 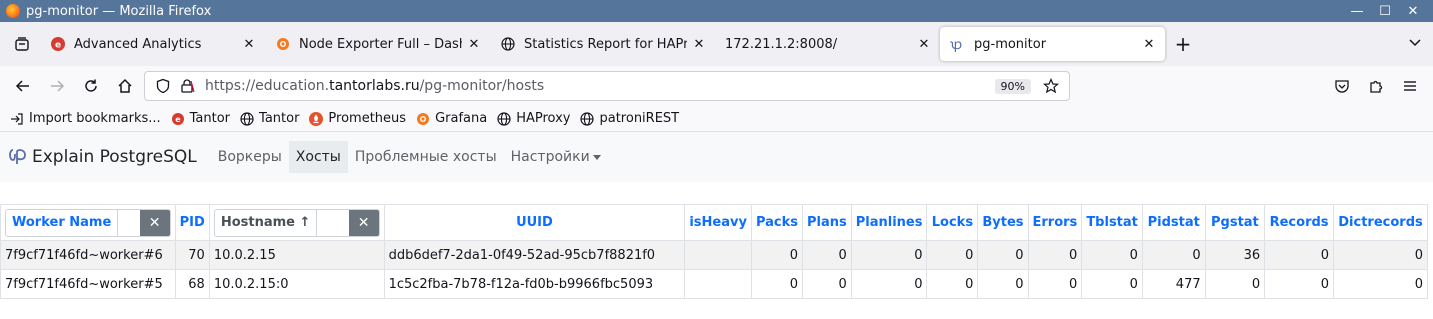 I want to click on url-host: tantorlabs.ru, so click(x=374, y=86).